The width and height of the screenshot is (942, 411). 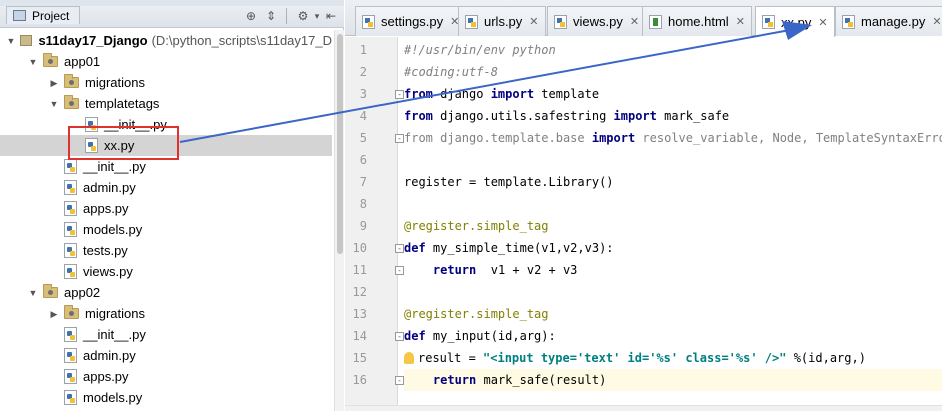 I want to click on code-line: return mark_safe(result), so click(x=673, y=380).